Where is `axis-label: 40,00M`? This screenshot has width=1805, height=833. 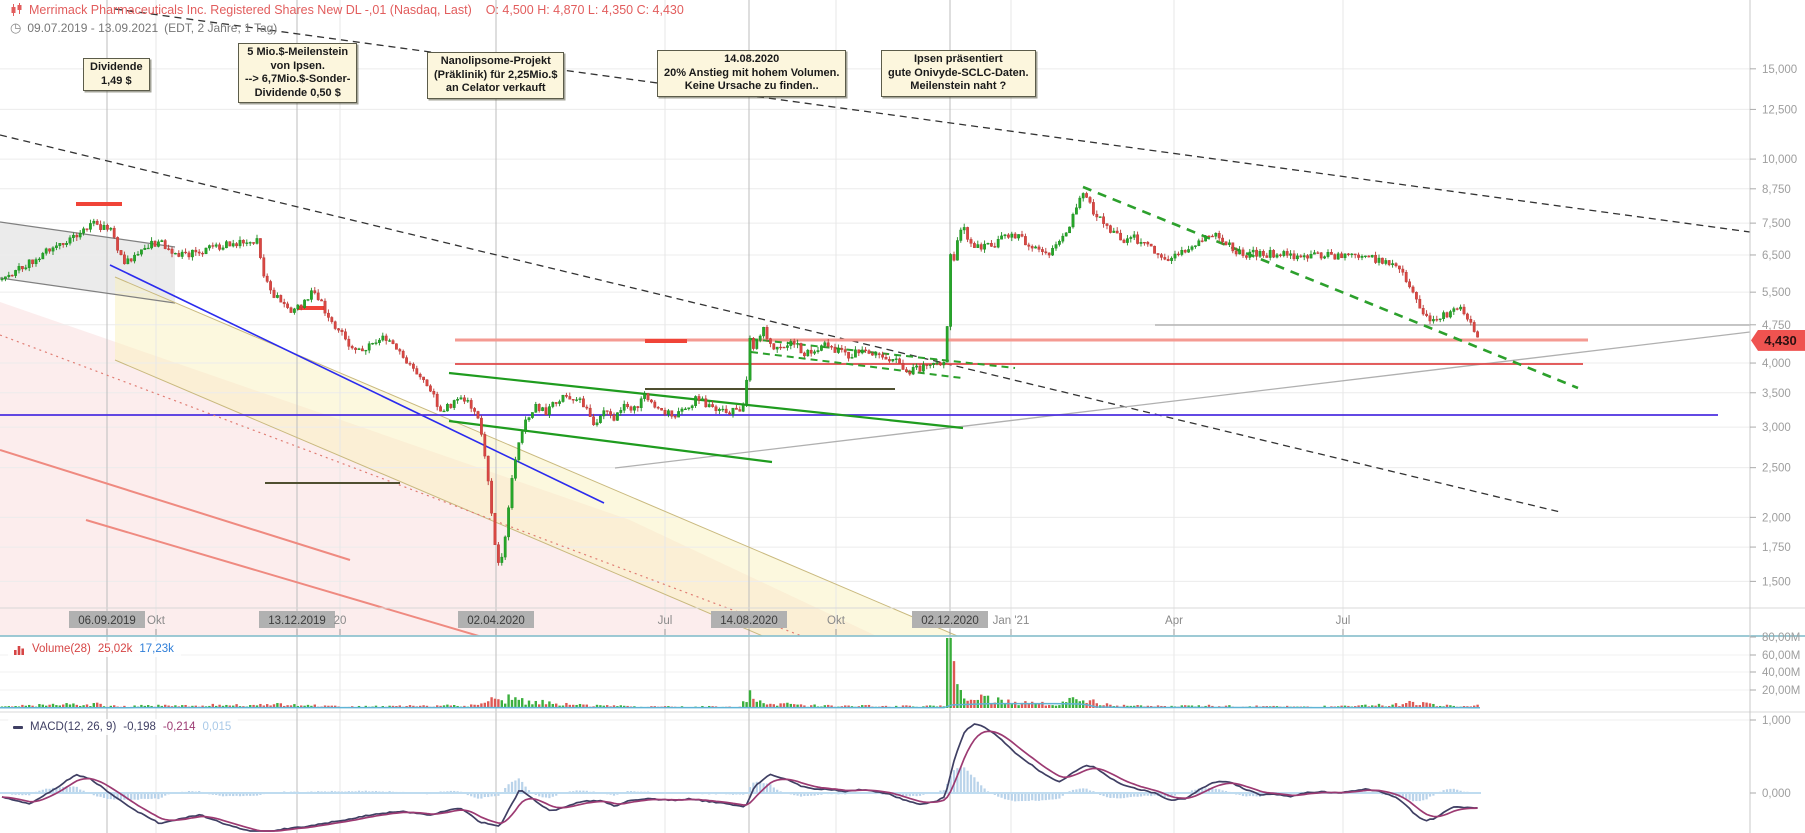 axis-label: 40,00M is located at coordinates (1781, 673).